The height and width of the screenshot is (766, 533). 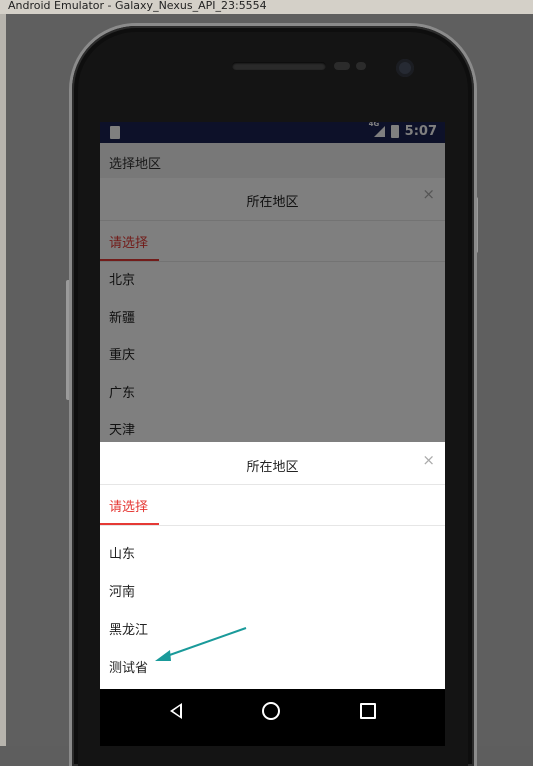 I want to click on picker-header: 所在地区 ×, so click(x=272, y=463).